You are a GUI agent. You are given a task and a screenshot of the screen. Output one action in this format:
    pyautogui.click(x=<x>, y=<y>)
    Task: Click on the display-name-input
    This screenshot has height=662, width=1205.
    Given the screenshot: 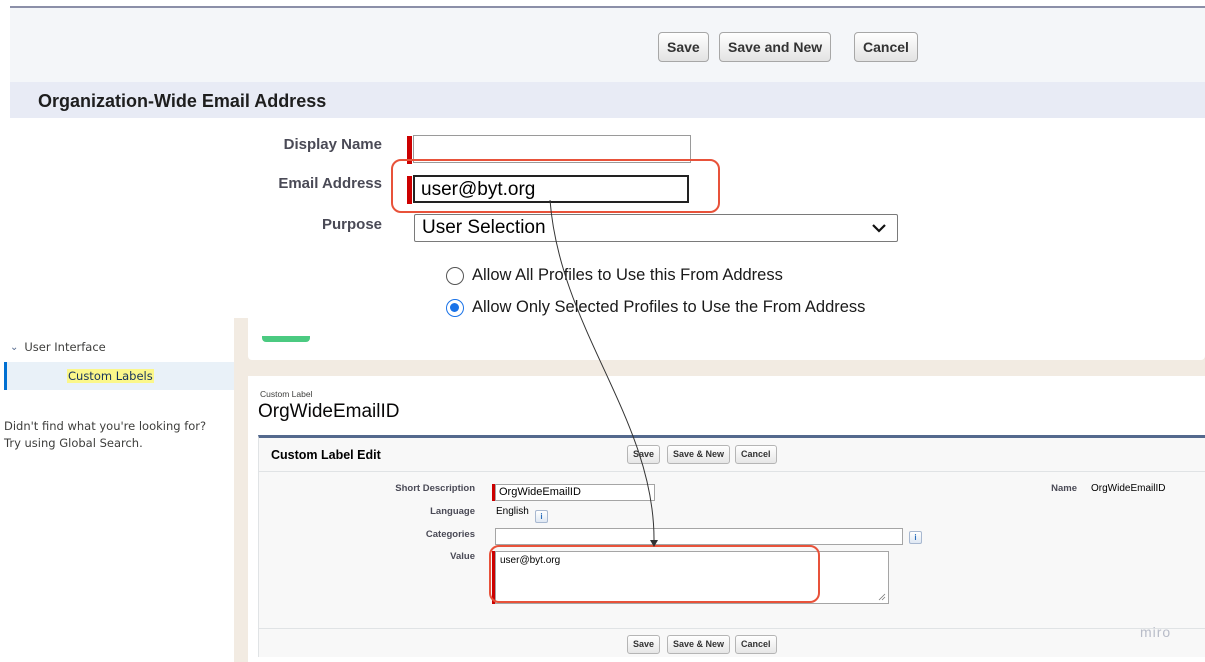 What is the action you would take?
    pyautogui.click(x=552, y=149)
    